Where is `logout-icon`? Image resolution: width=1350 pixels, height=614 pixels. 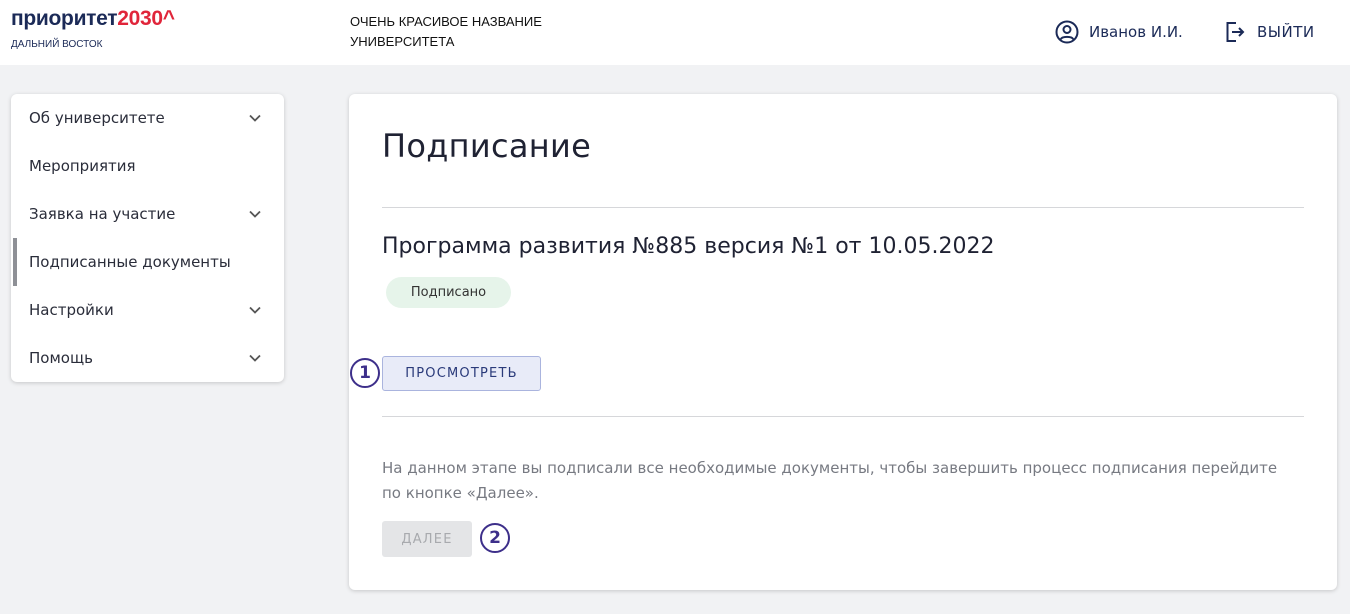 logout-icon is located at coordinates (1235, 32).